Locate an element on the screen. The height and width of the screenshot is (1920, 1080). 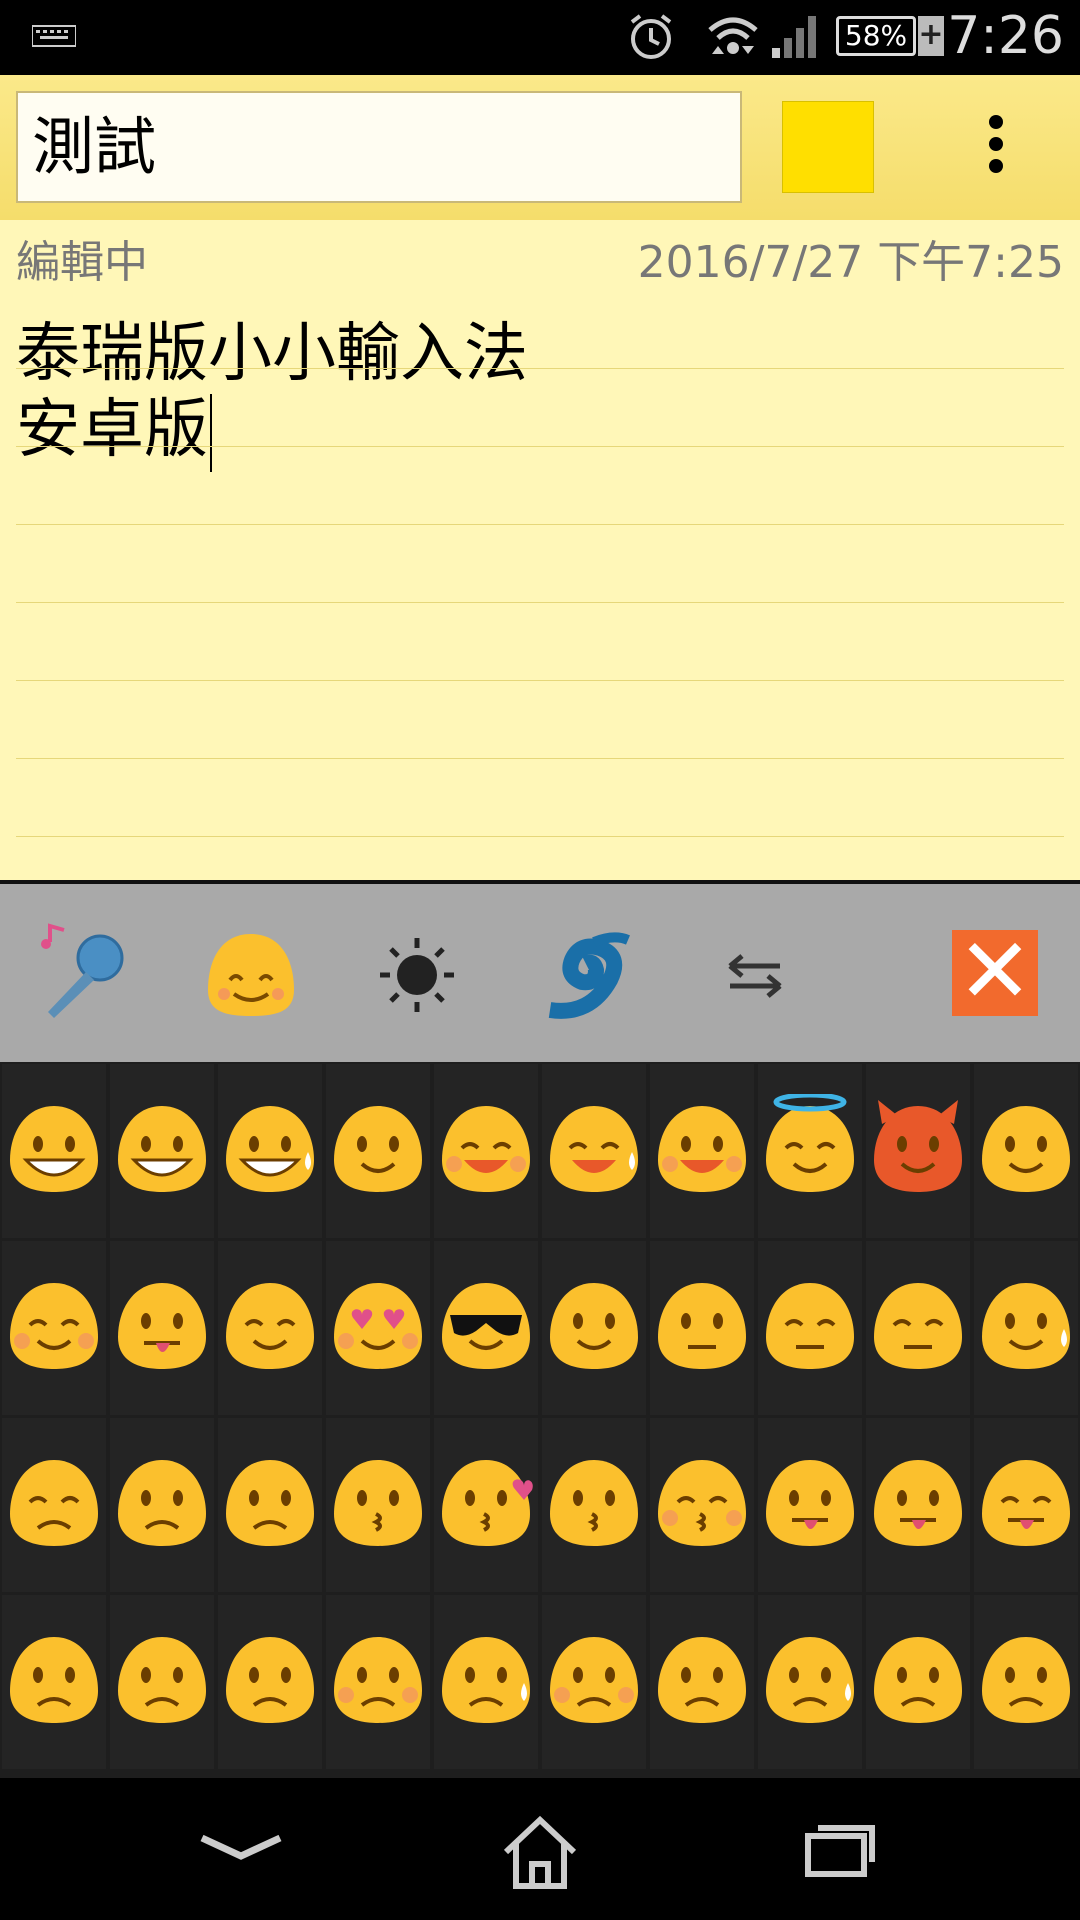
swirl-icon is located at coordinates (585, 975).